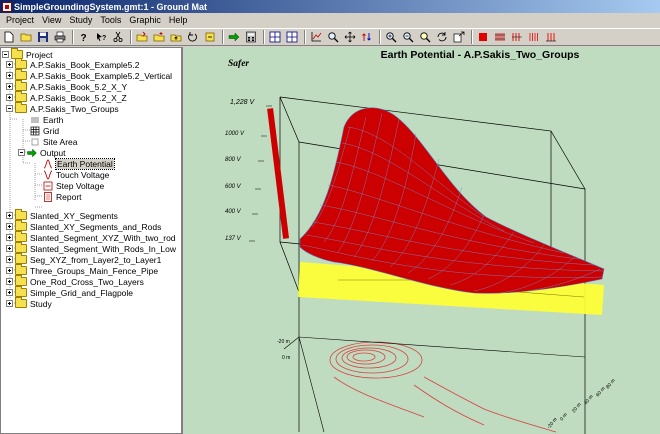 The width and height of the screenshot is (660, 434). I want to click on svg-text: 0 m, so click(564, 417).